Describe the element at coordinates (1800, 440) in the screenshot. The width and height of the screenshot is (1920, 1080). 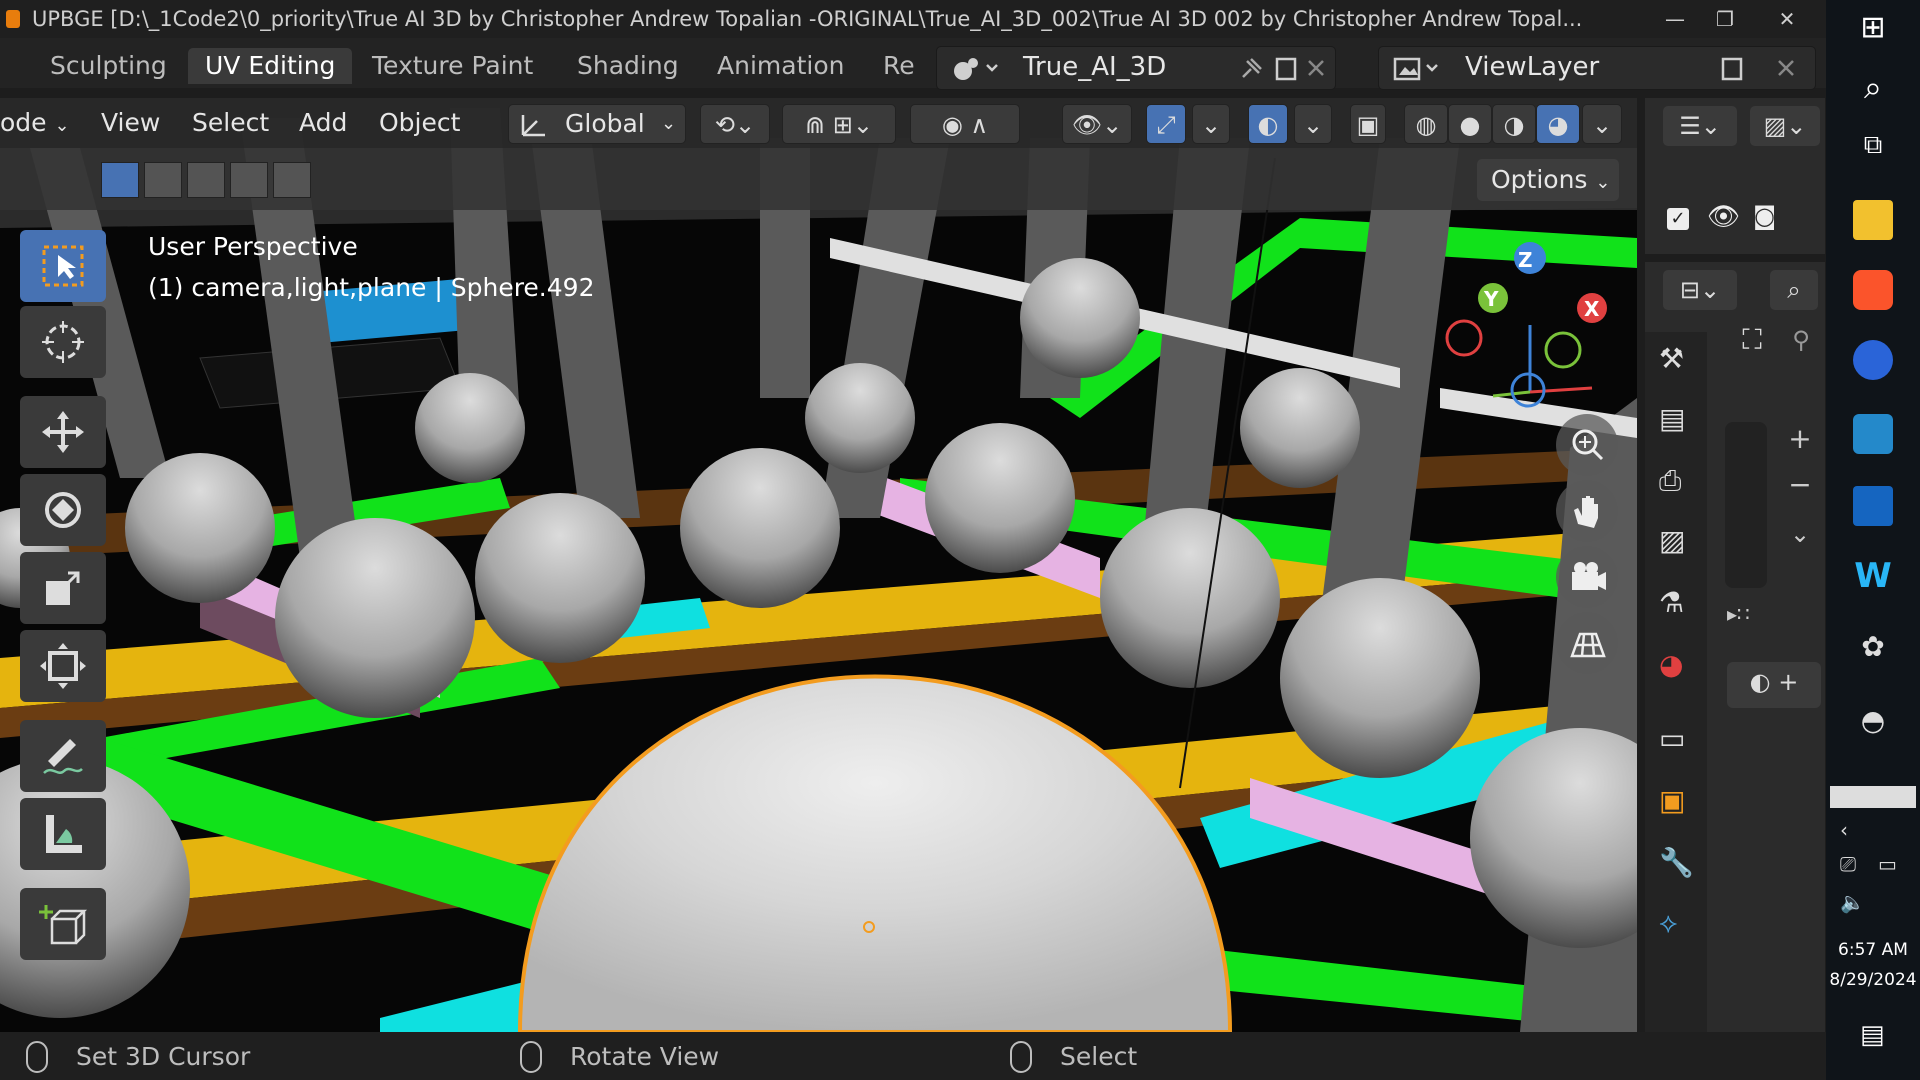
I see `zoom-plus-icon: +` at that location.